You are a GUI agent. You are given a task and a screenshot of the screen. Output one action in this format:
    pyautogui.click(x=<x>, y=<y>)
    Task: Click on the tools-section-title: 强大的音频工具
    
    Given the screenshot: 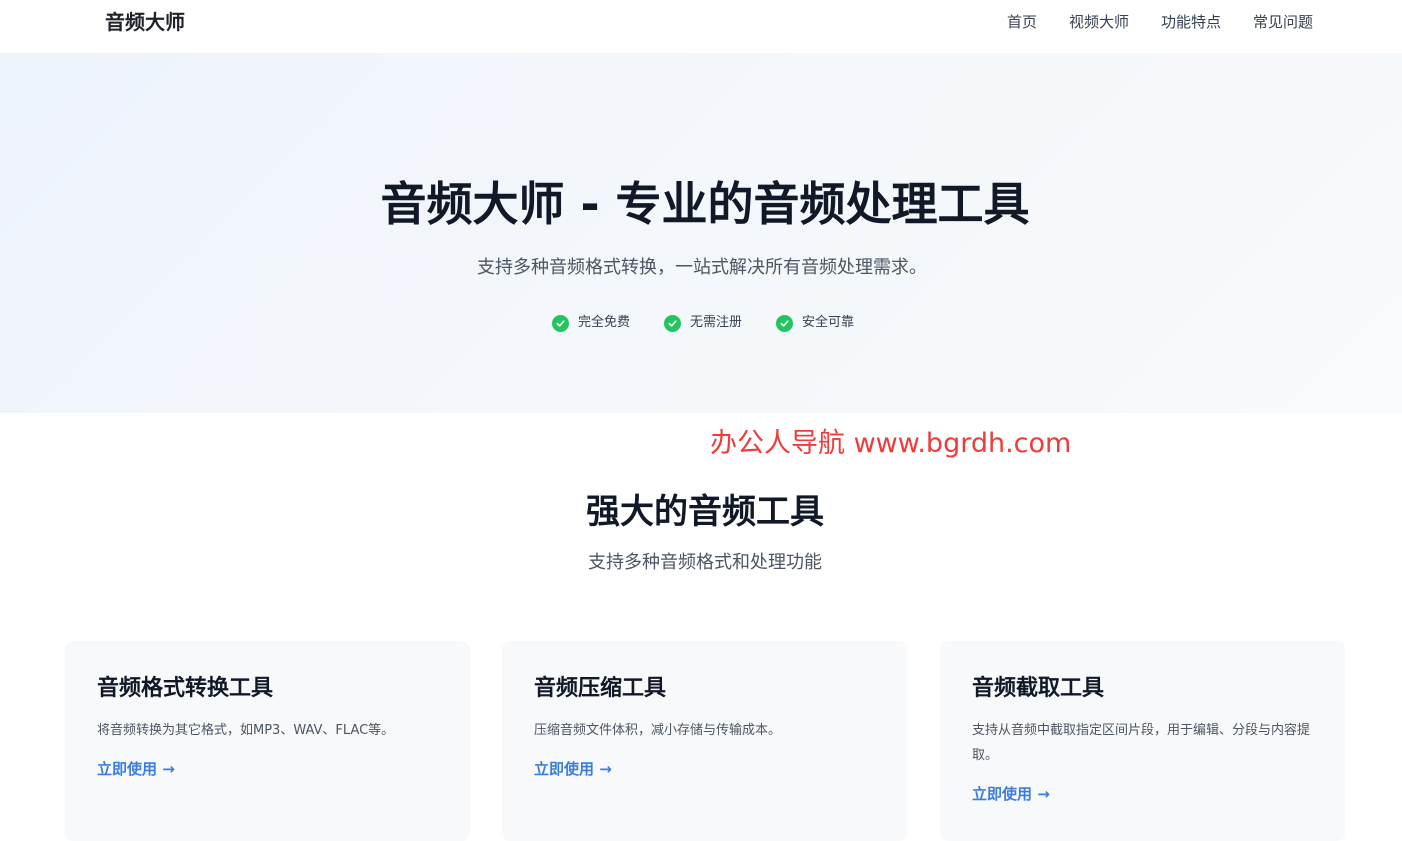 What is the action you would take?
    pyautogui.click(x=705, y=512)
    